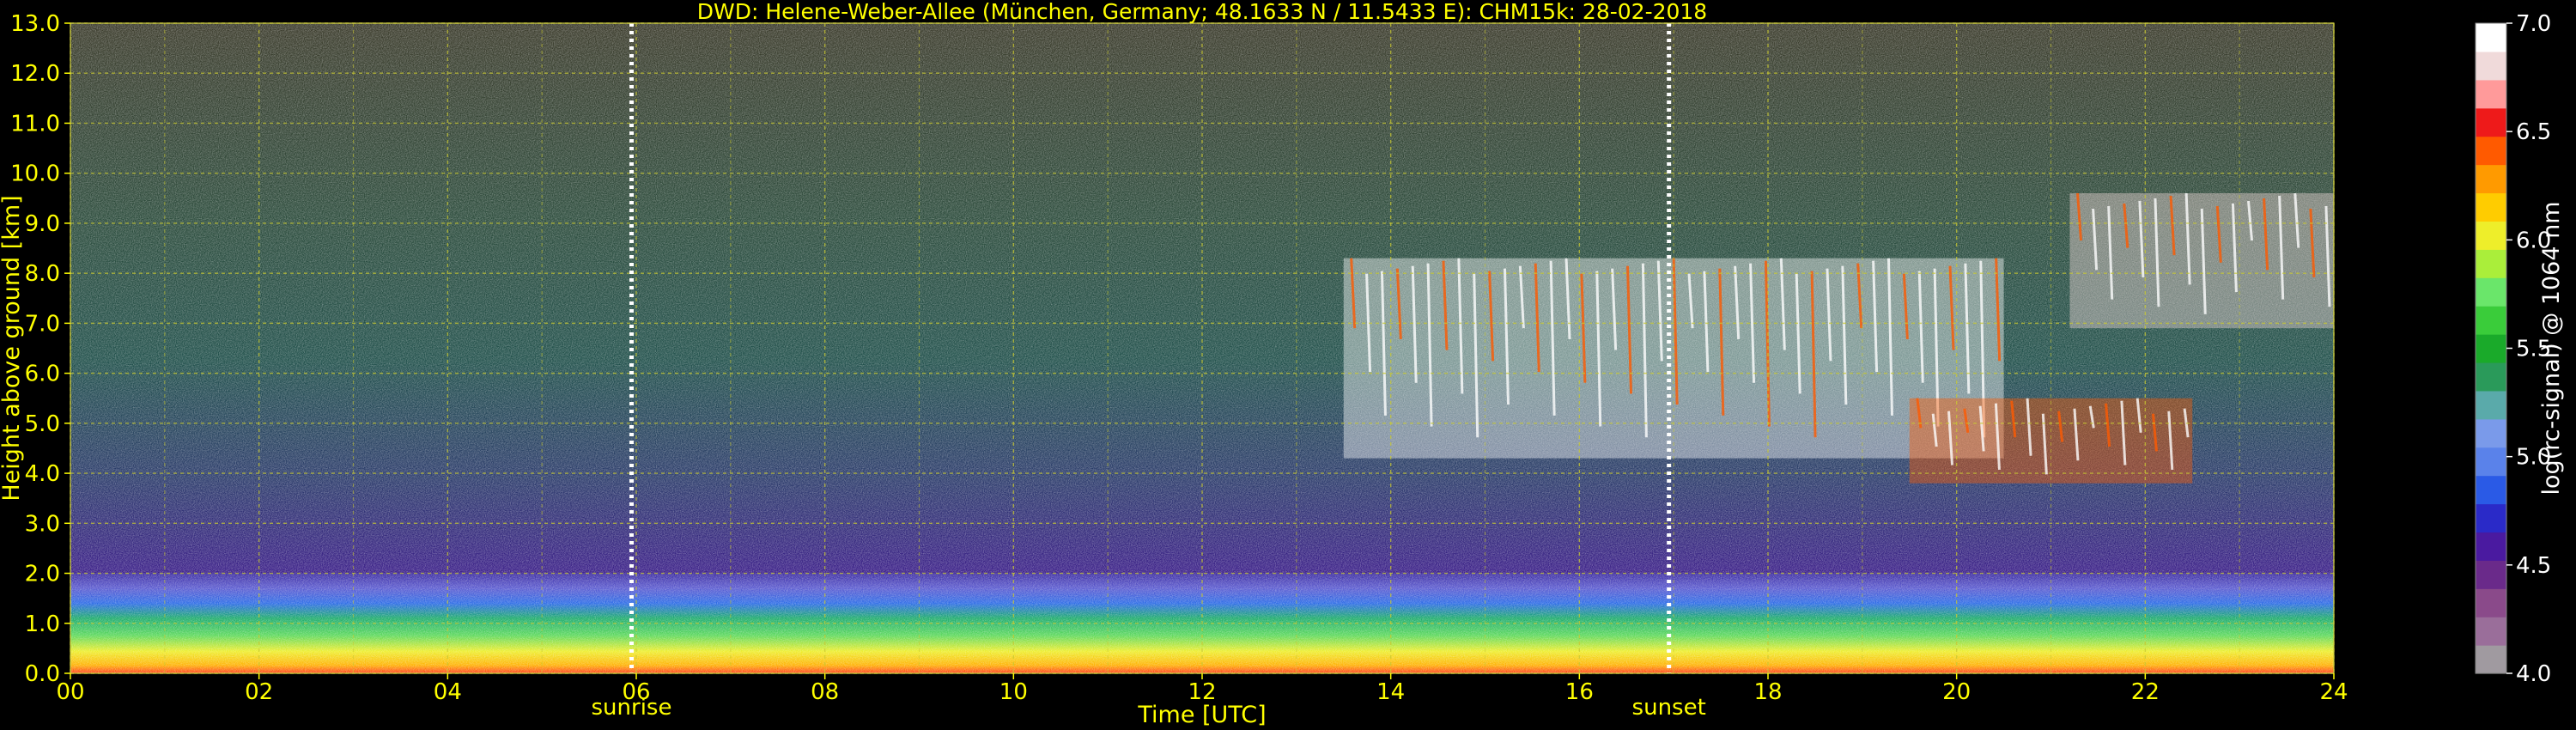  What do you see at coordinates (35, 24) in the screenshot?
I see `y-tick-label: 13.0` at bounding box center [35, 24].